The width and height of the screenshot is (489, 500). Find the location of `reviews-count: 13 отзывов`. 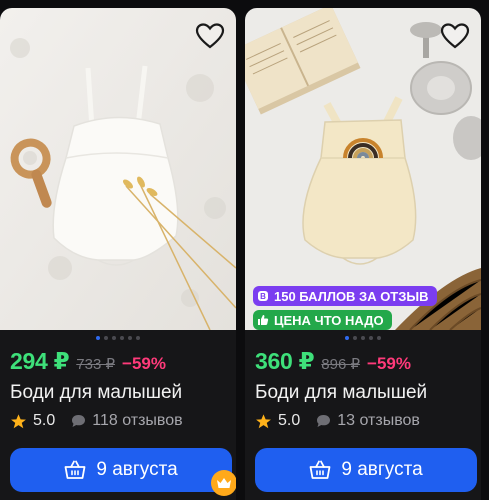

reviews-count: 13 отзывов is located at coordinates (368, 421).